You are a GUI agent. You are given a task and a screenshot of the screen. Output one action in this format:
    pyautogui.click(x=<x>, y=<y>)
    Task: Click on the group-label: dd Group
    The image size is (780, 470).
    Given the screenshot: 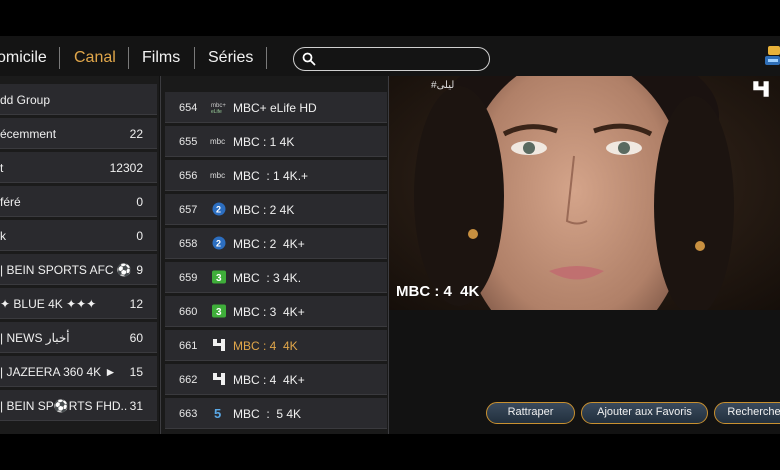 What is the action you would take?
    pyautogui.click(x=25, y=100)
    